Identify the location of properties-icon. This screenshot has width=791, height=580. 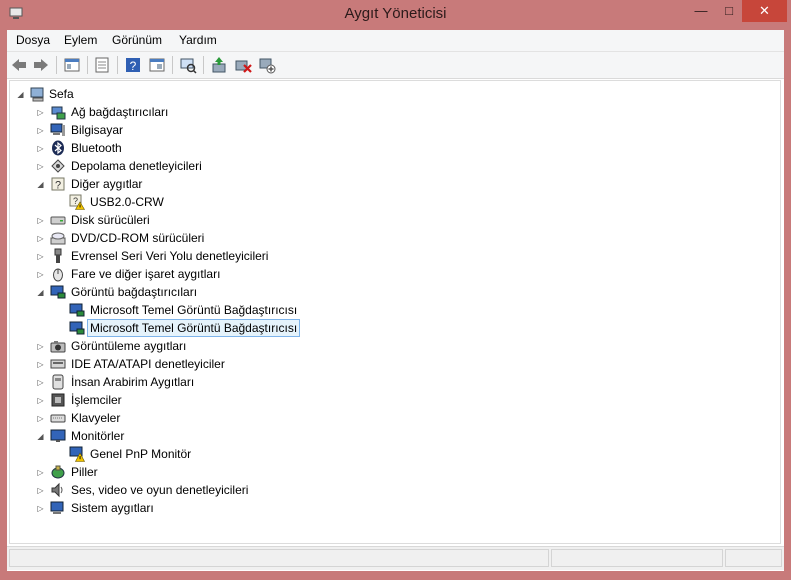
(102, 65).